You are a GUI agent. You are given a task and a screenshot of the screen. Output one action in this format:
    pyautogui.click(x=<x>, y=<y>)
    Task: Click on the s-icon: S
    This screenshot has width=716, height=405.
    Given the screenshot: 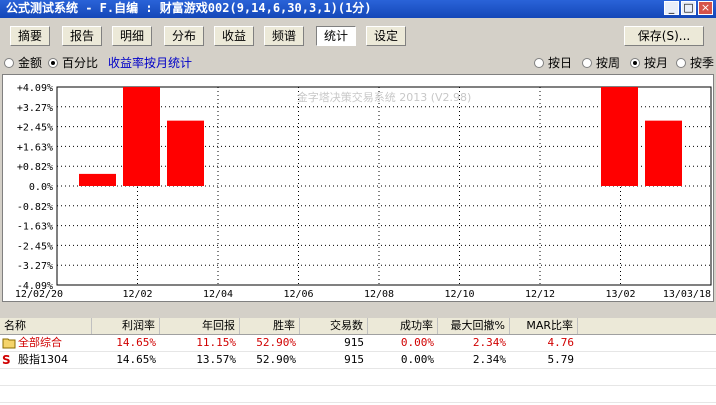 What is the action you would take?
    pyautogui.click(x=6, y=360)
    